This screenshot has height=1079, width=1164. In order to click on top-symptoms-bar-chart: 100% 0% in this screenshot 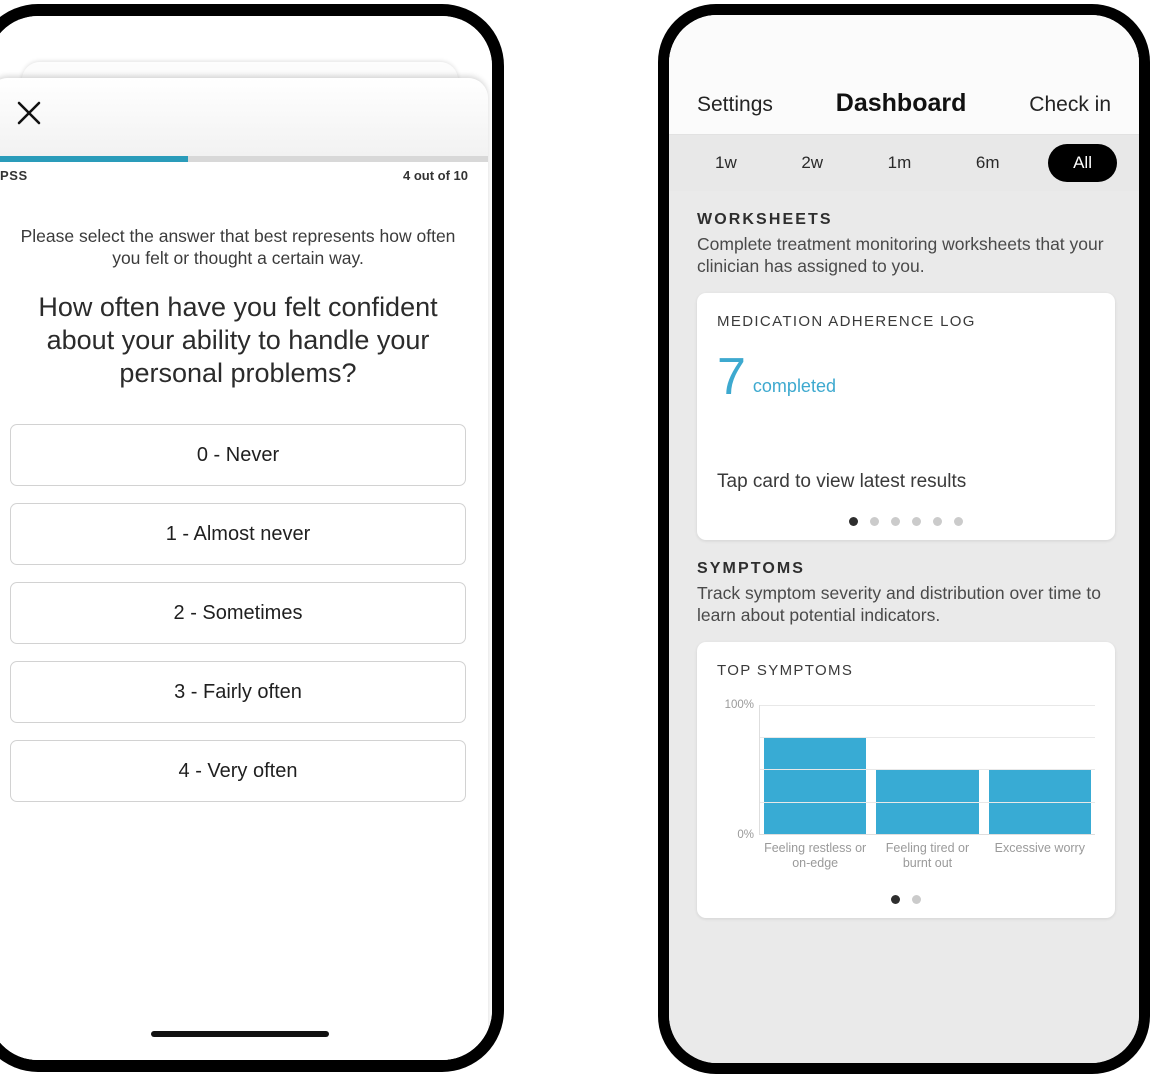, I will do `click(906, 770)`.